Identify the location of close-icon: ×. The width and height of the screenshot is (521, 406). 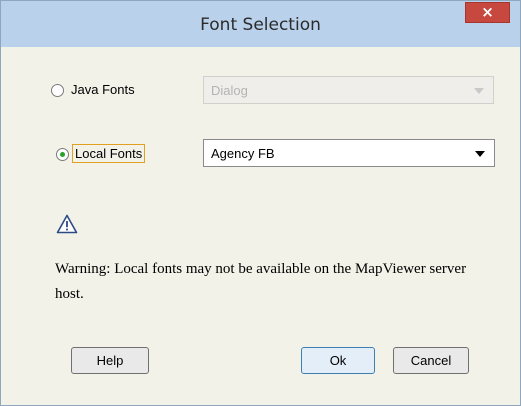
(487, 12).